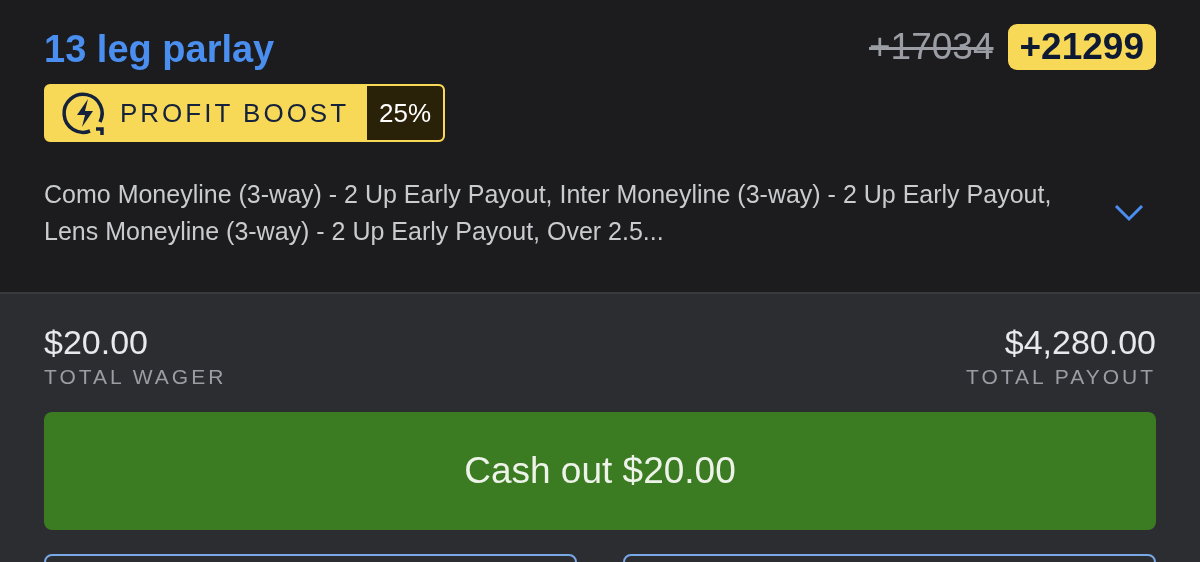 This screenshot has height=562, width=1200. I want to click on original-odds: +17034, so click(931, 47).